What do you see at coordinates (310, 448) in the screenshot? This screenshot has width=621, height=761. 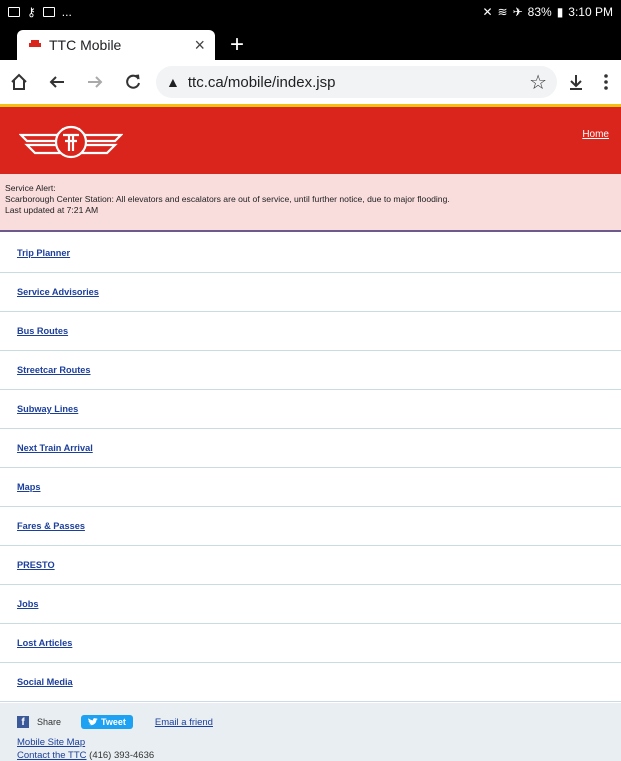 I see `menu-item-next-train-arrival: Next Train Arrival` at bounding box center [310, 448].